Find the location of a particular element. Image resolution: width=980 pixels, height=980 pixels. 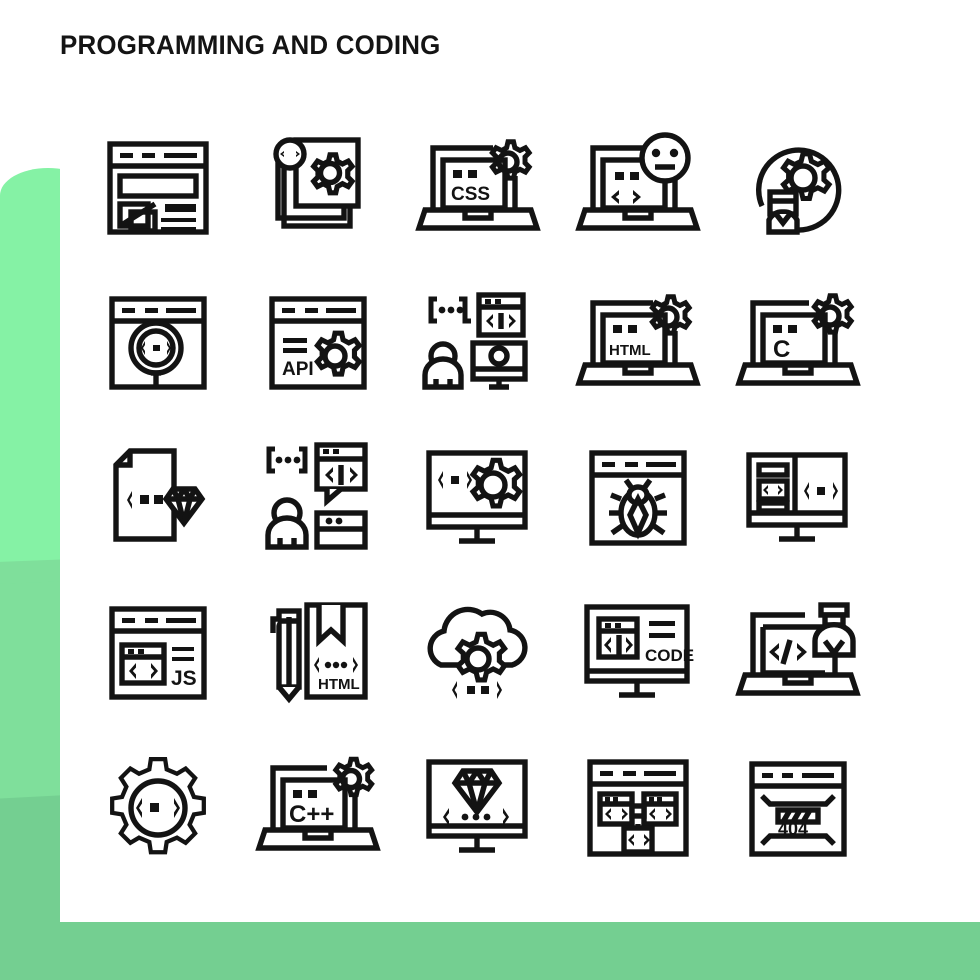

icon-text-code: CODE is located at coordinates (669, 655).